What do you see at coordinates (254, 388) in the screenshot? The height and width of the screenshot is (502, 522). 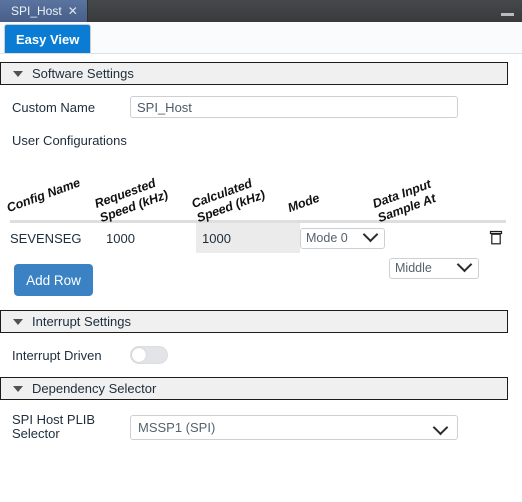 I see `section-header-dependency-selector: Dependency Selector` at bounding box center [254, 388].